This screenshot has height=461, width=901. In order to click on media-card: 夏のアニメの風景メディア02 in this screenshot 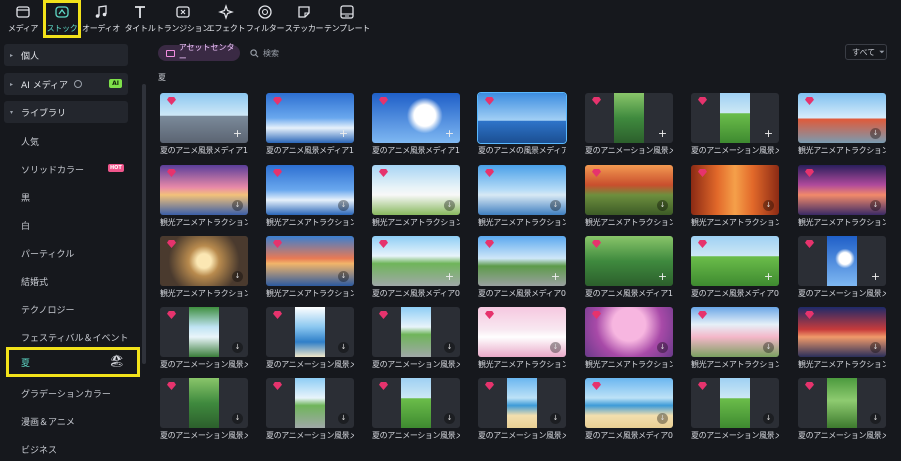, I will do `click(522, 123)`.